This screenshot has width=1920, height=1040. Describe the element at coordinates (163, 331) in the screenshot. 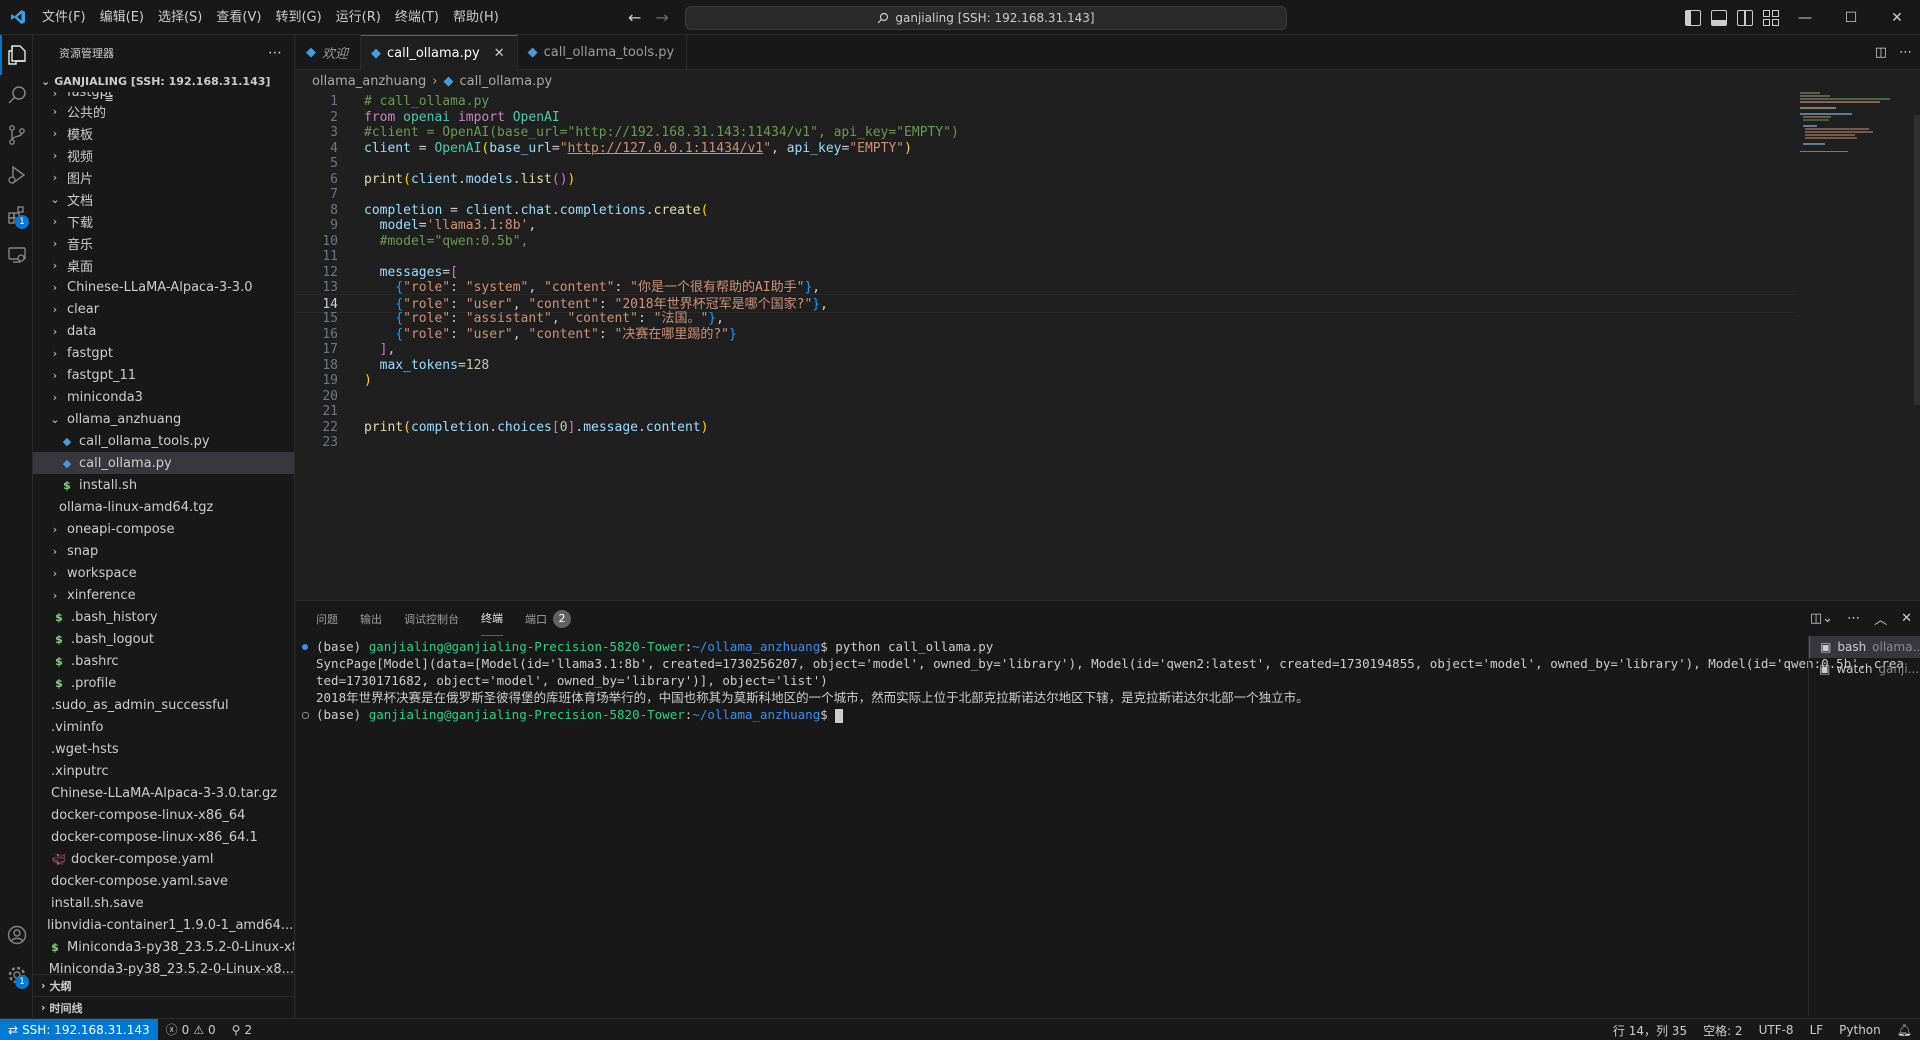

I see `folder-item: › data` at that location.